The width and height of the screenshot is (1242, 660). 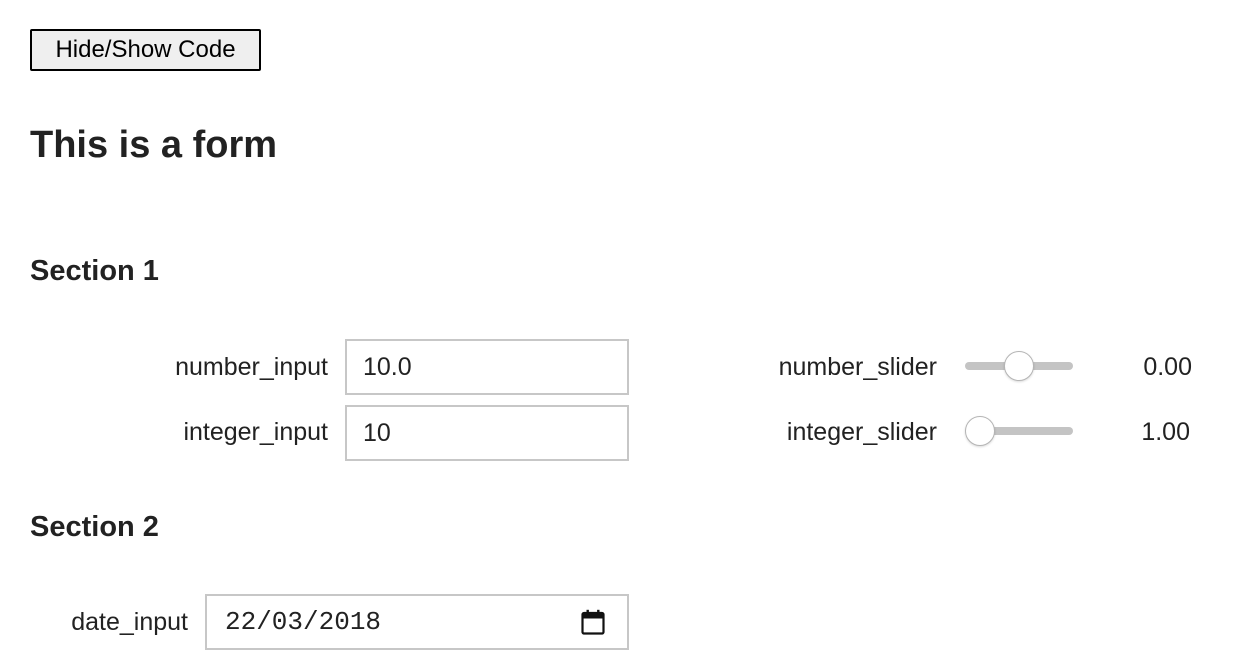 What do you see at coordinates (857, 367) in the screenshot?
I see `number-slider-label: number_slider` at bounding box center [857, 367].